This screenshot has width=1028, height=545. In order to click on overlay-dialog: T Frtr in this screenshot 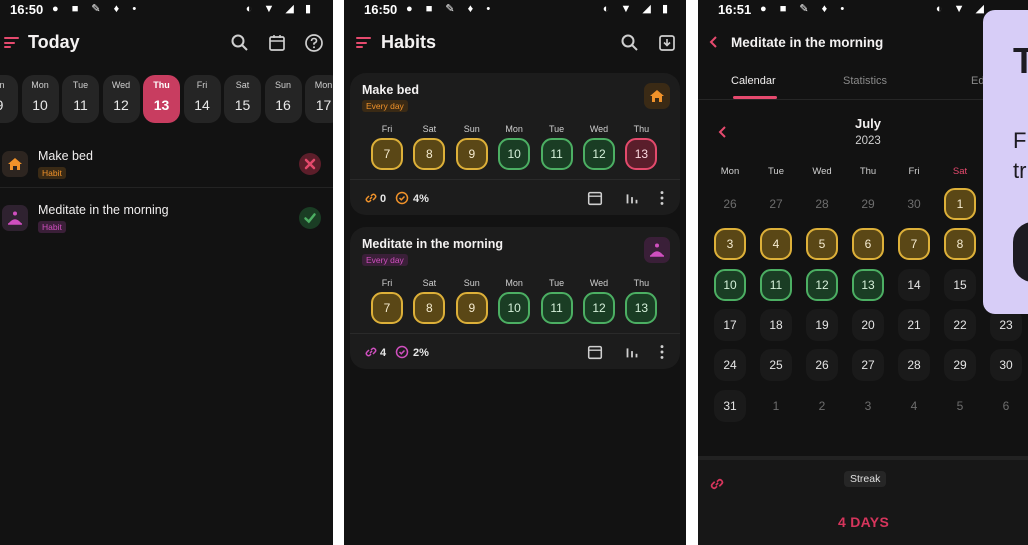, I will do `click(1005, 162)`.